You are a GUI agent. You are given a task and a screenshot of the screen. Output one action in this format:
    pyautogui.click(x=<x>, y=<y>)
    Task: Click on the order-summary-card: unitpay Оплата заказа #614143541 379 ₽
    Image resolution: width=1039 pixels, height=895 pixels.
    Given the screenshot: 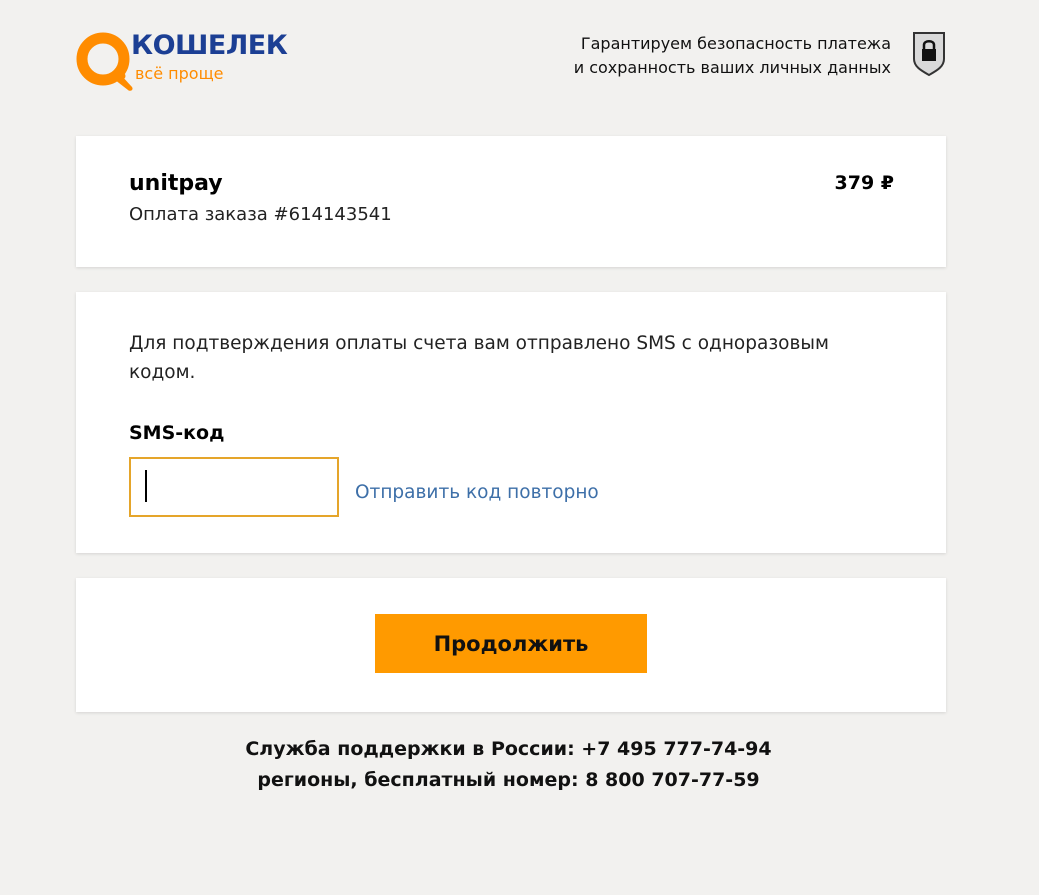 What is the action you would take?
    pyautogui.click(x=511, y=201)
    